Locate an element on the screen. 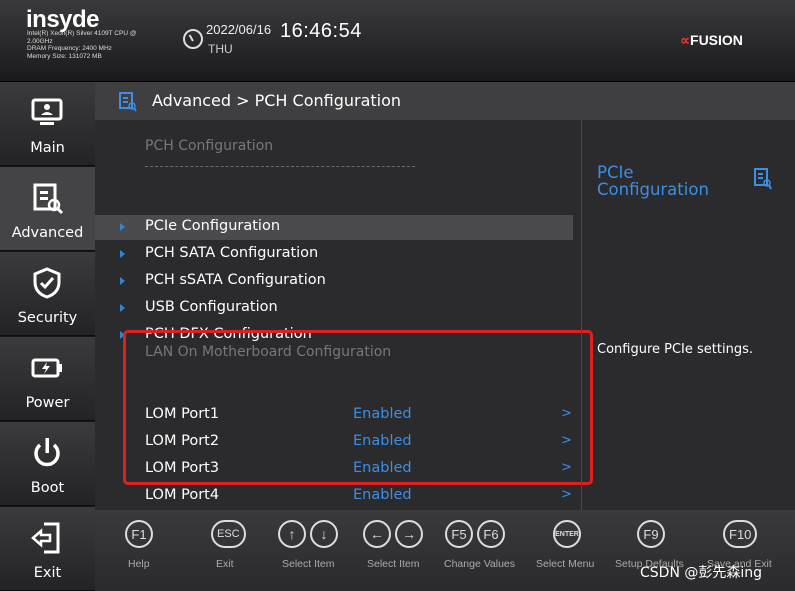 This screenshot has height=591, width=795. change-values-label: Change Values is located at coordinates (480, 564).